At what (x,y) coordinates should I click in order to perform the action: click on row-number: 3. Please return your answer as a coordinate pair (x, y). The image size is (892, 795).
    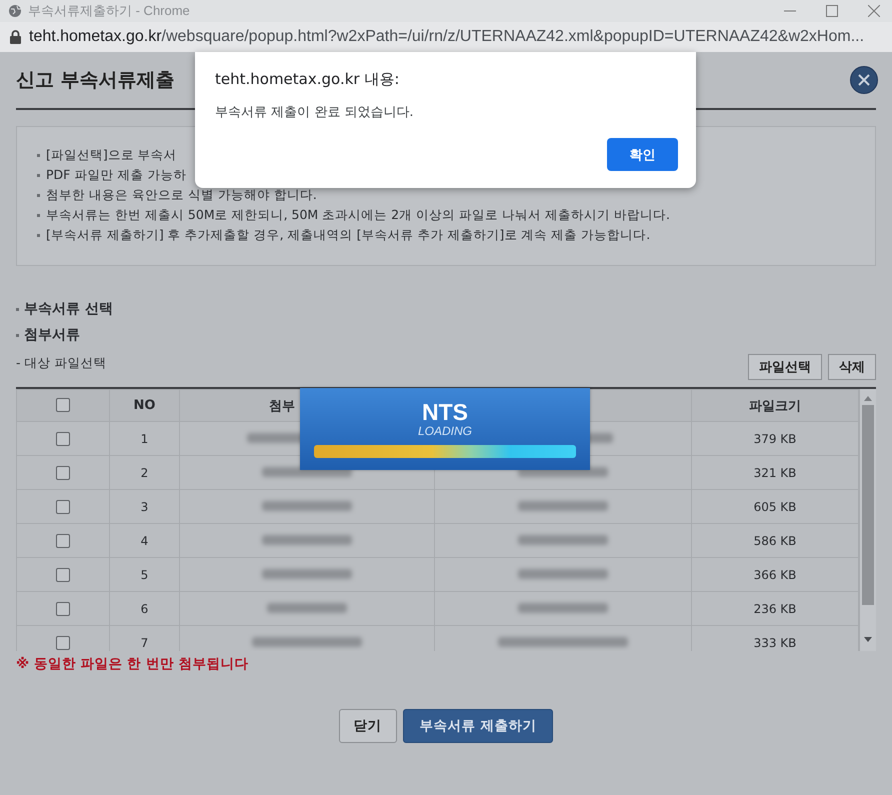
    Looking at the image, I should click on (144, 507).